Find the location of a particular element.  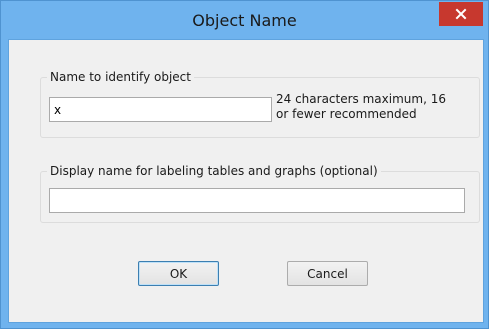

close-button is located at coordinates (461, 14).